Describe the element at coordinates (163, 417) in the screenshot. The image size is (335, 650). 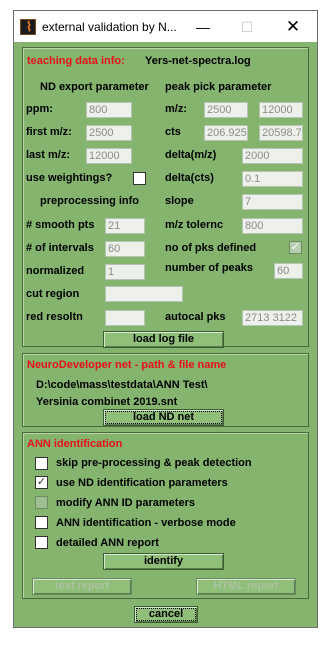
I see `load-nd-net-button: load ND net` at that location.